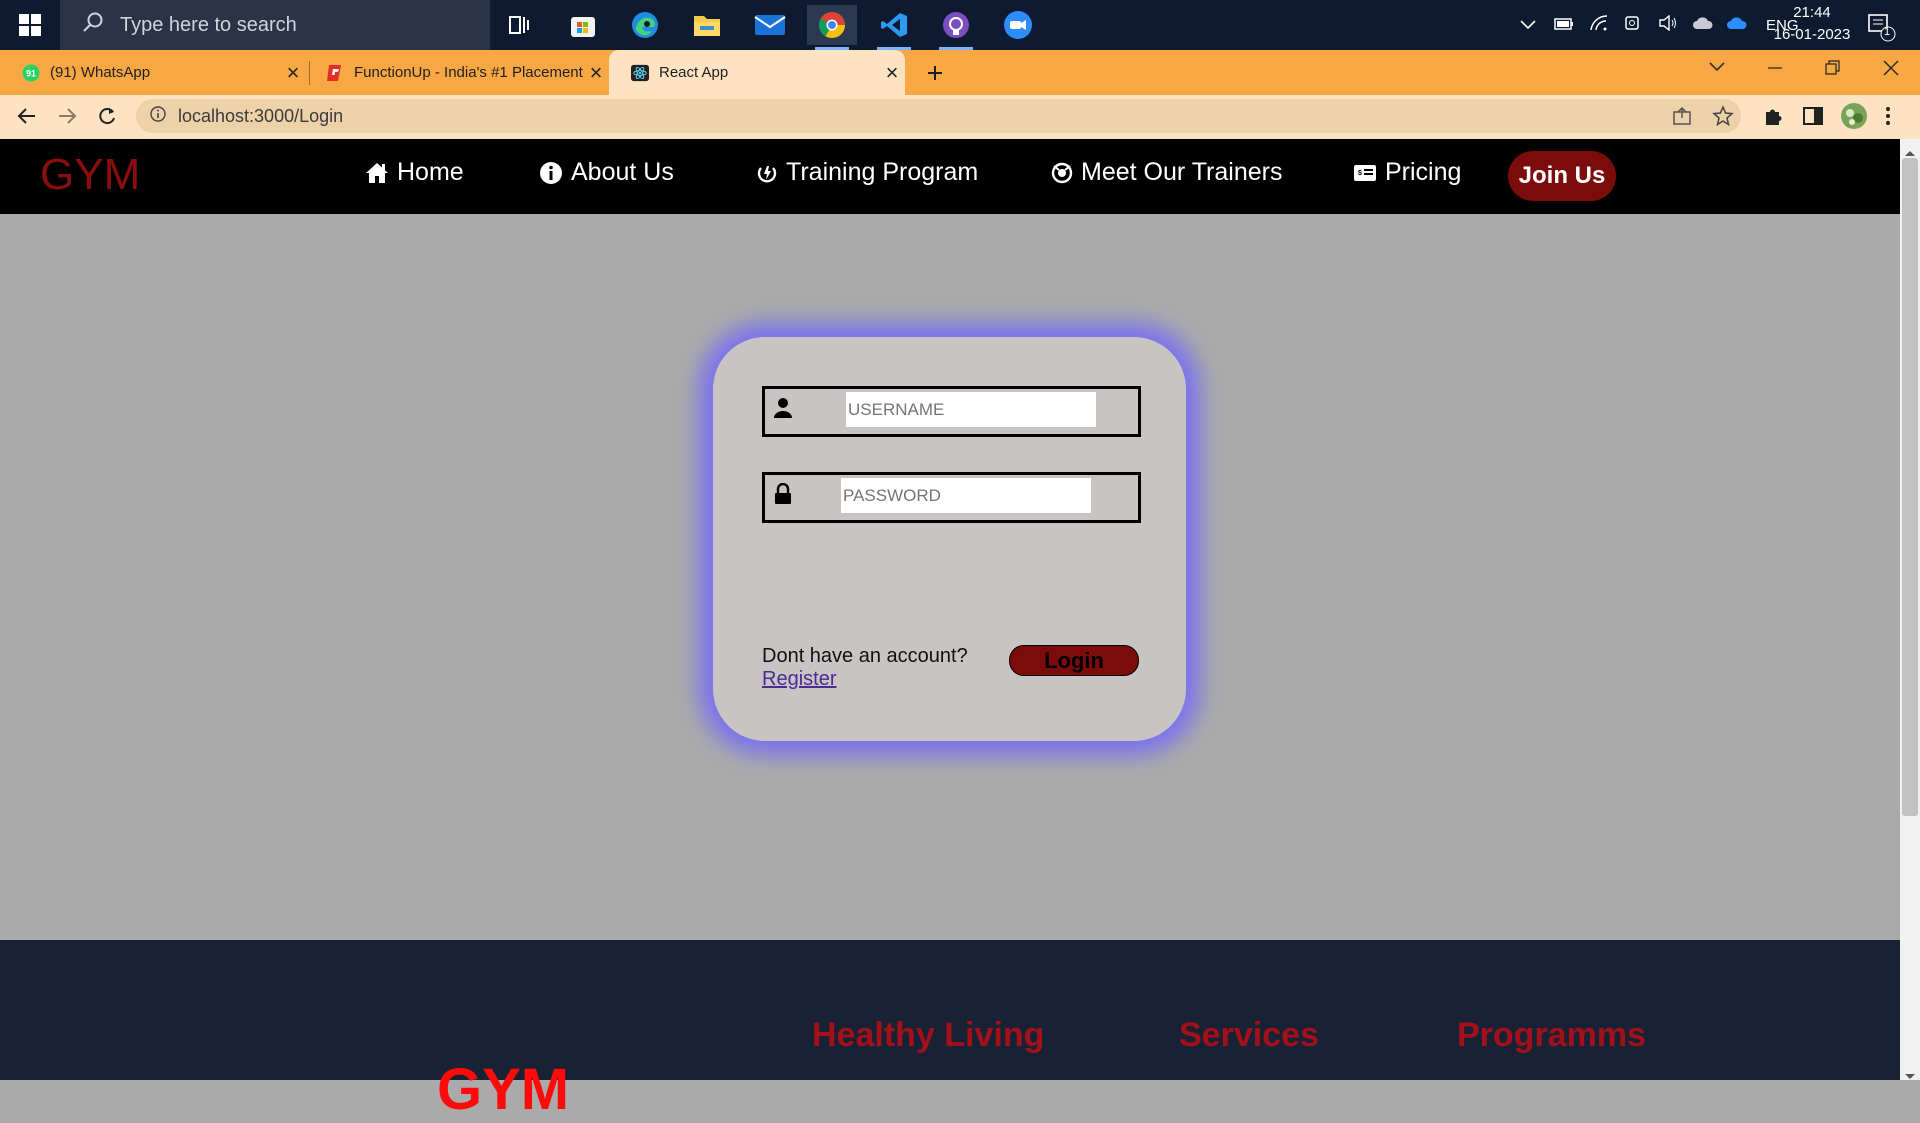 Image resolution: width=1920 pixels, height=1123 pixels. What do you see at coordinates (583, 25) in the screenshot?
I see `microsoft-store-icon` at bounding box center [583, 25].